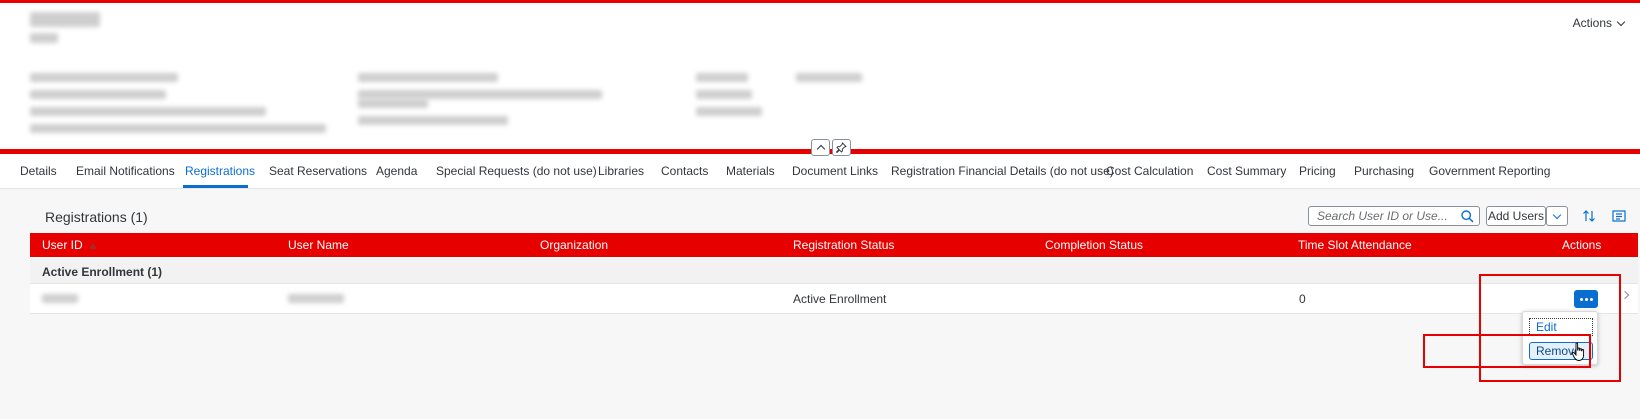 Image resolution: width=1640 pixels, height=419 pixels. What do you see at coordinates (38, 171) in the screenshot?
I see `tab-details: Details` at bounding box center [38, 171].